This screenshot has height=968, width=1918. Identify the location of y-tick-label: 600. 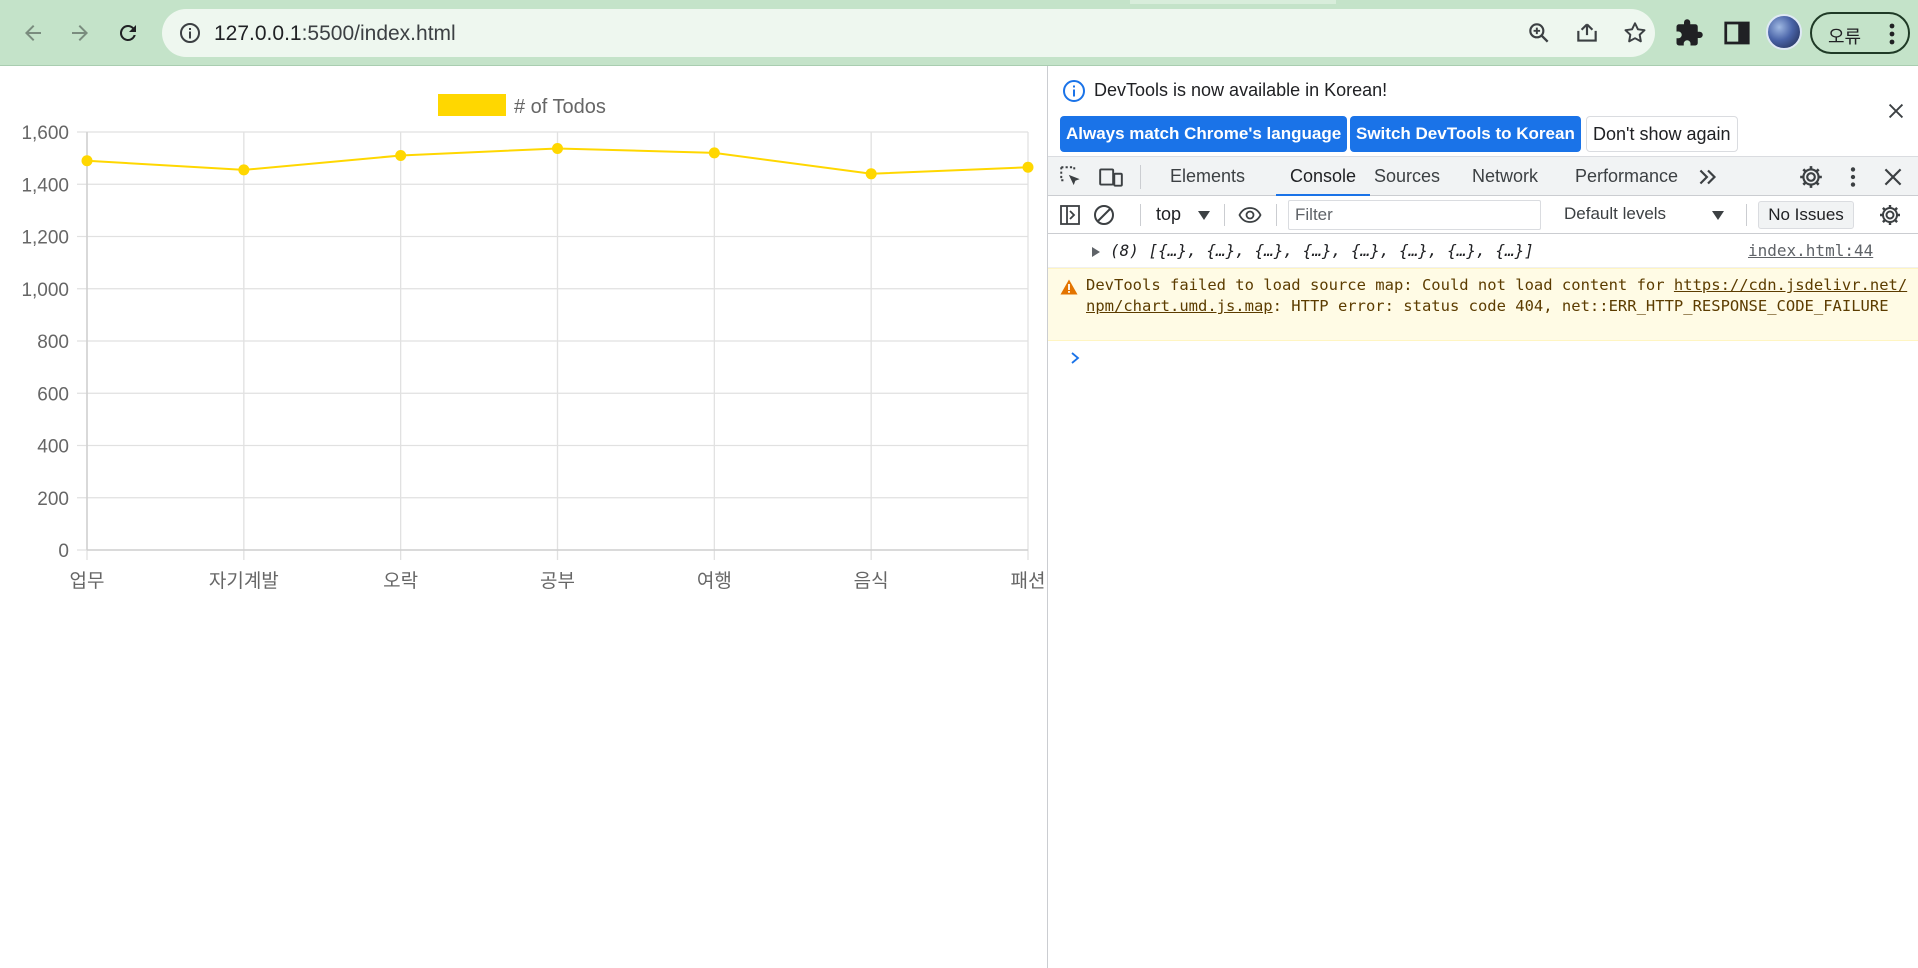
(53, 394).